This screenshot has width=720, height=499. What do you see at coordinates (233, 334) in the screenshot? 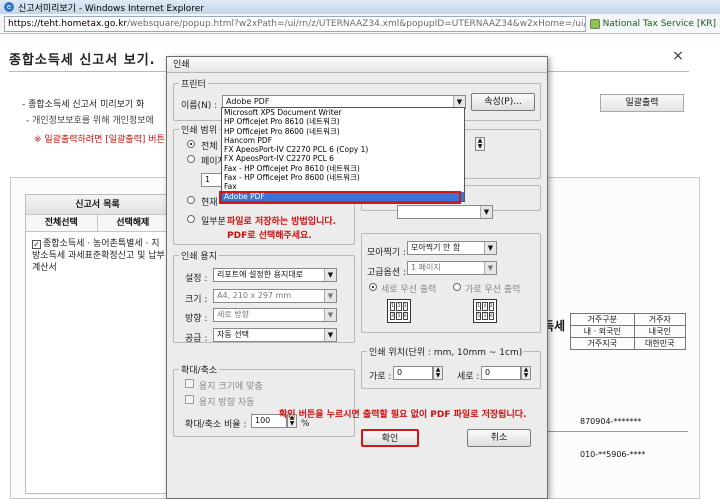
I see `paper-source-value: 자동 선택` at bounding box center [233, 334].